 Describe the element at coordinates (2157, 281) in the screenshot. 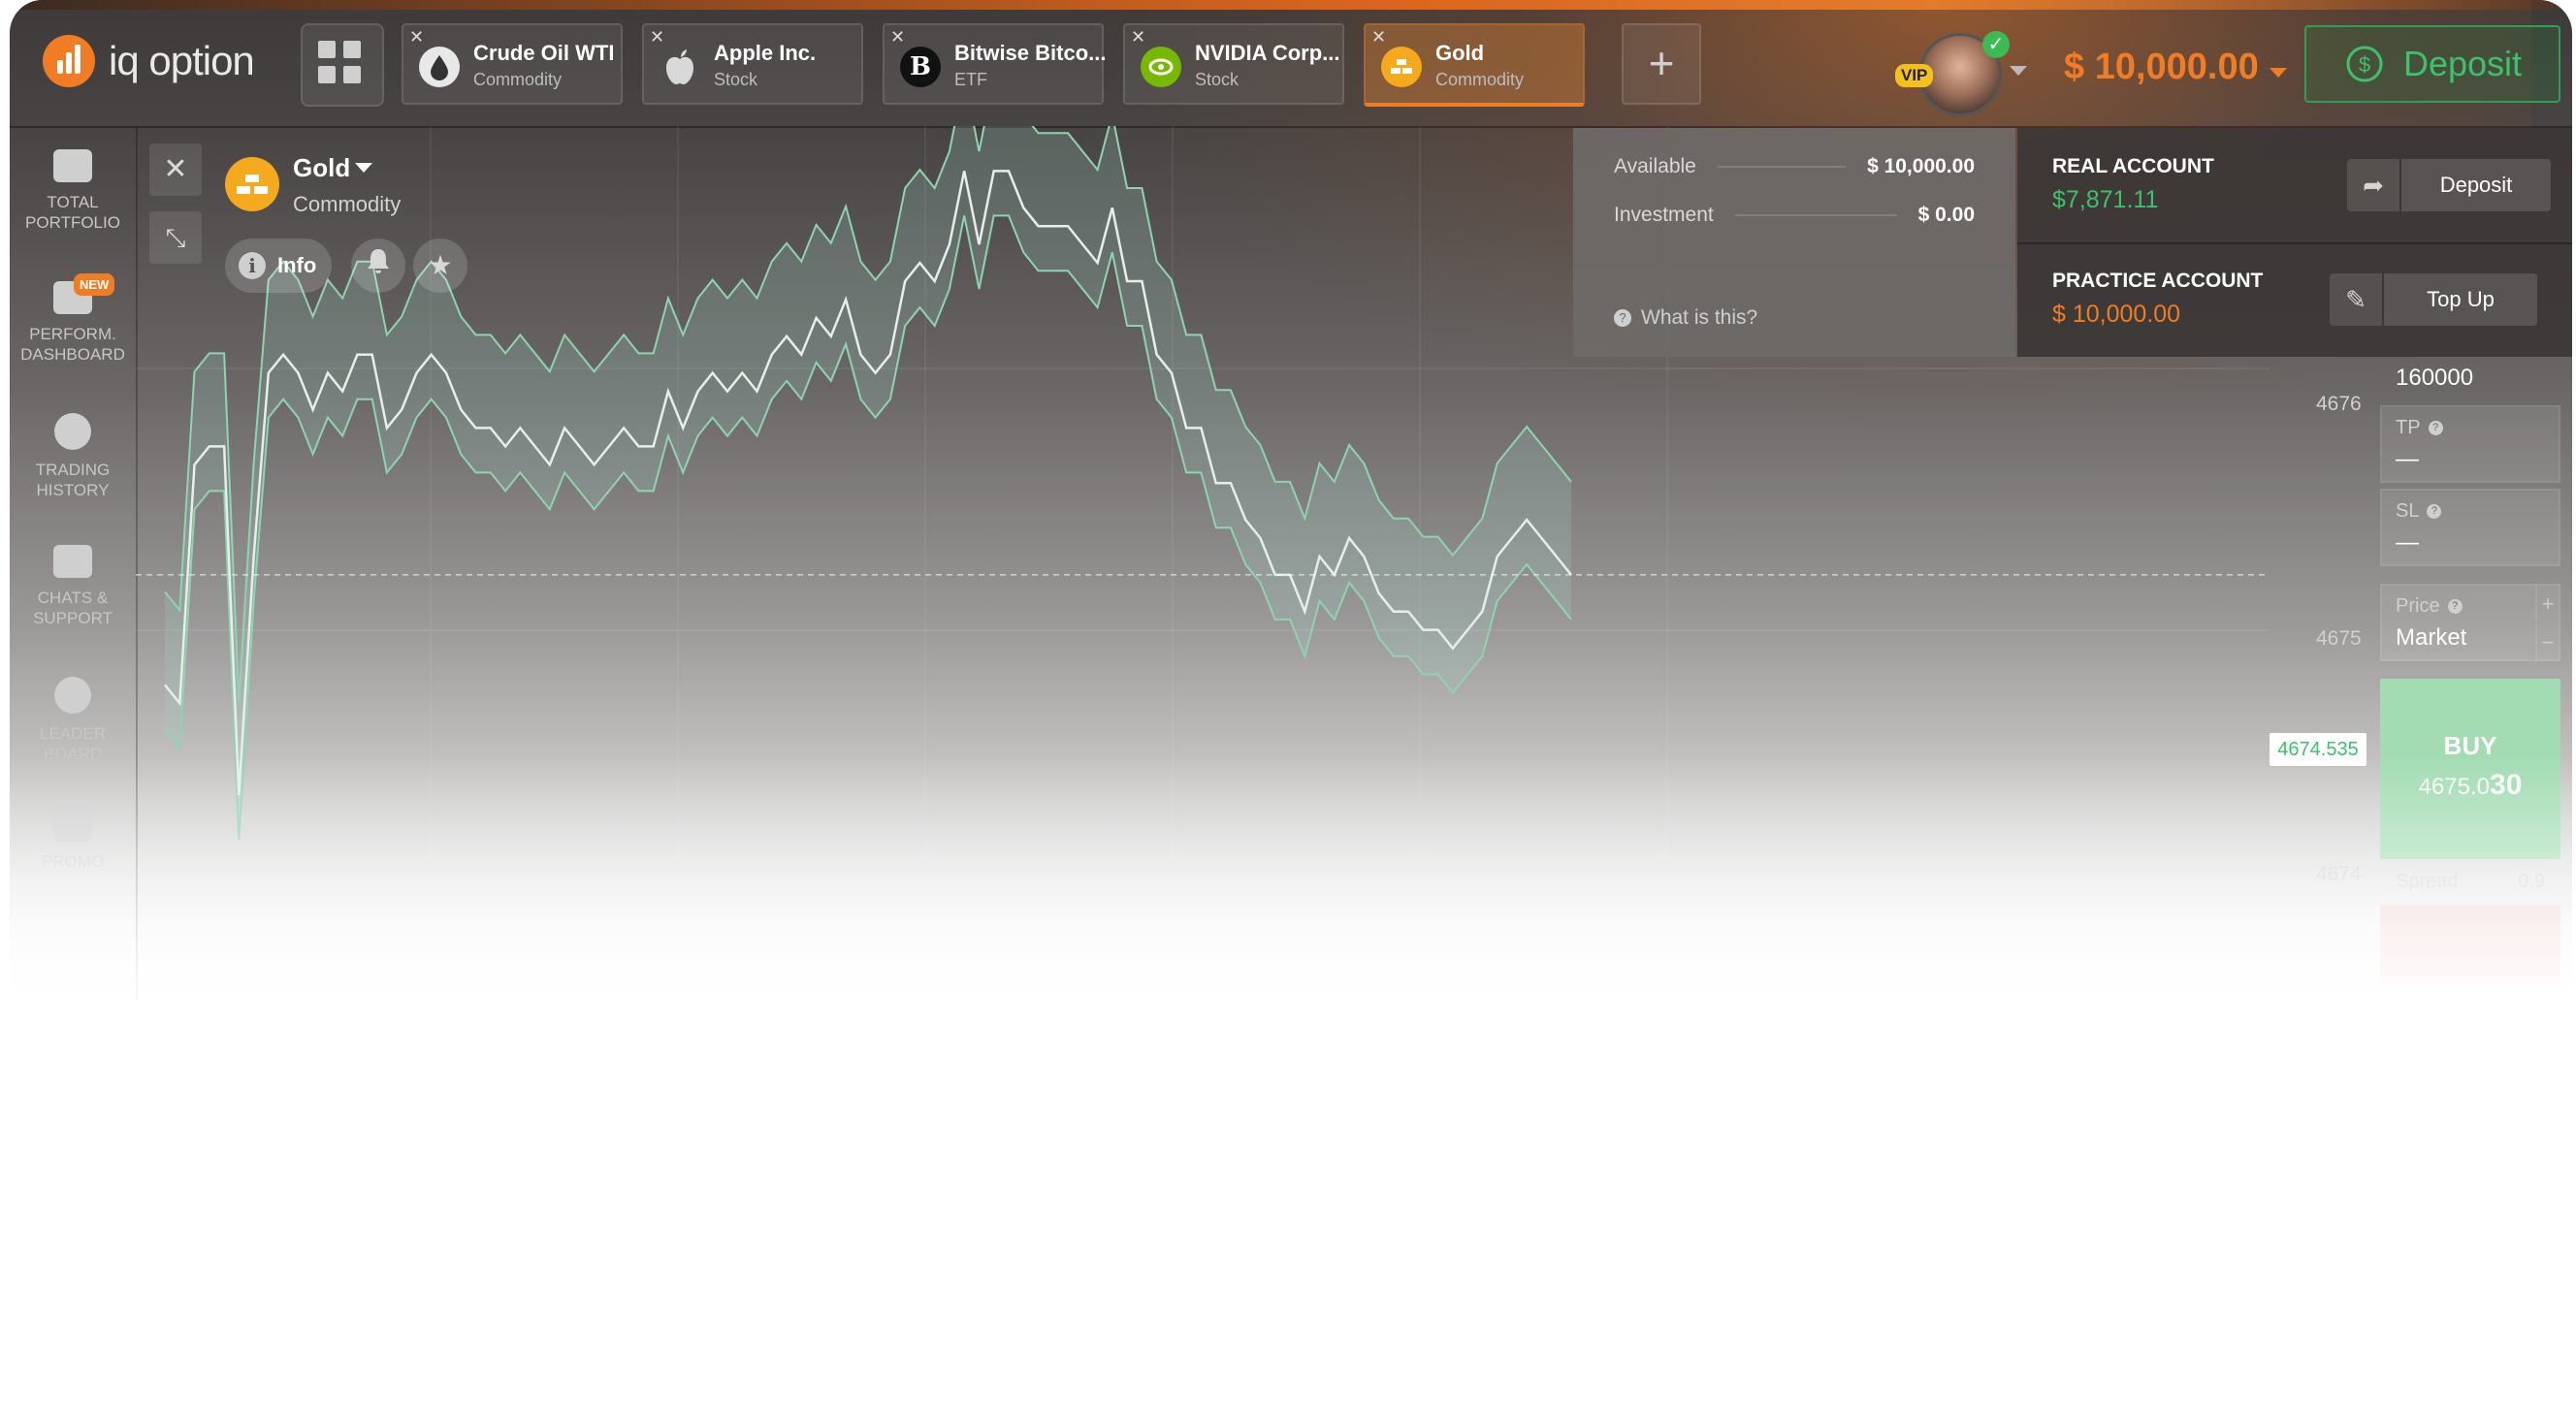

I see `practice-account-label: PRACTICE ACCOUNT` at that location.